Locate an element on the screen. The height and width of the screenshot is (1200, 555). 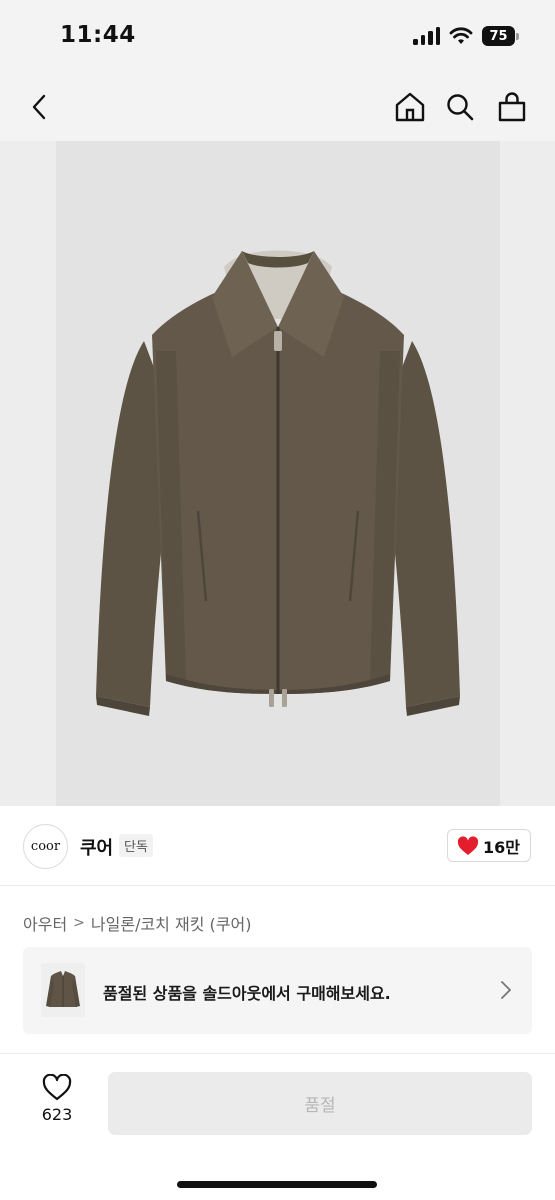
back-icon is located at coordinates (39, 107).